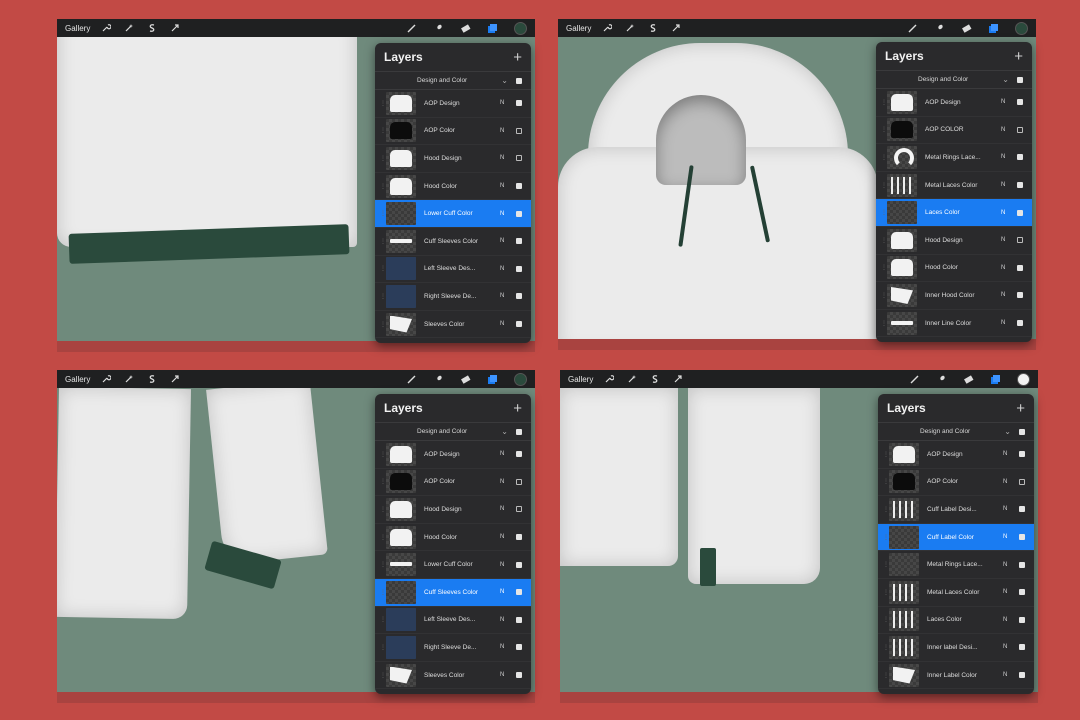 Image resolution: width=1080 pixels, height=720 pixels. Describe the element at coordinates (956, 676) in the screenshot. I see `layer-row: ⋮ Inner Label Color N` at that location.